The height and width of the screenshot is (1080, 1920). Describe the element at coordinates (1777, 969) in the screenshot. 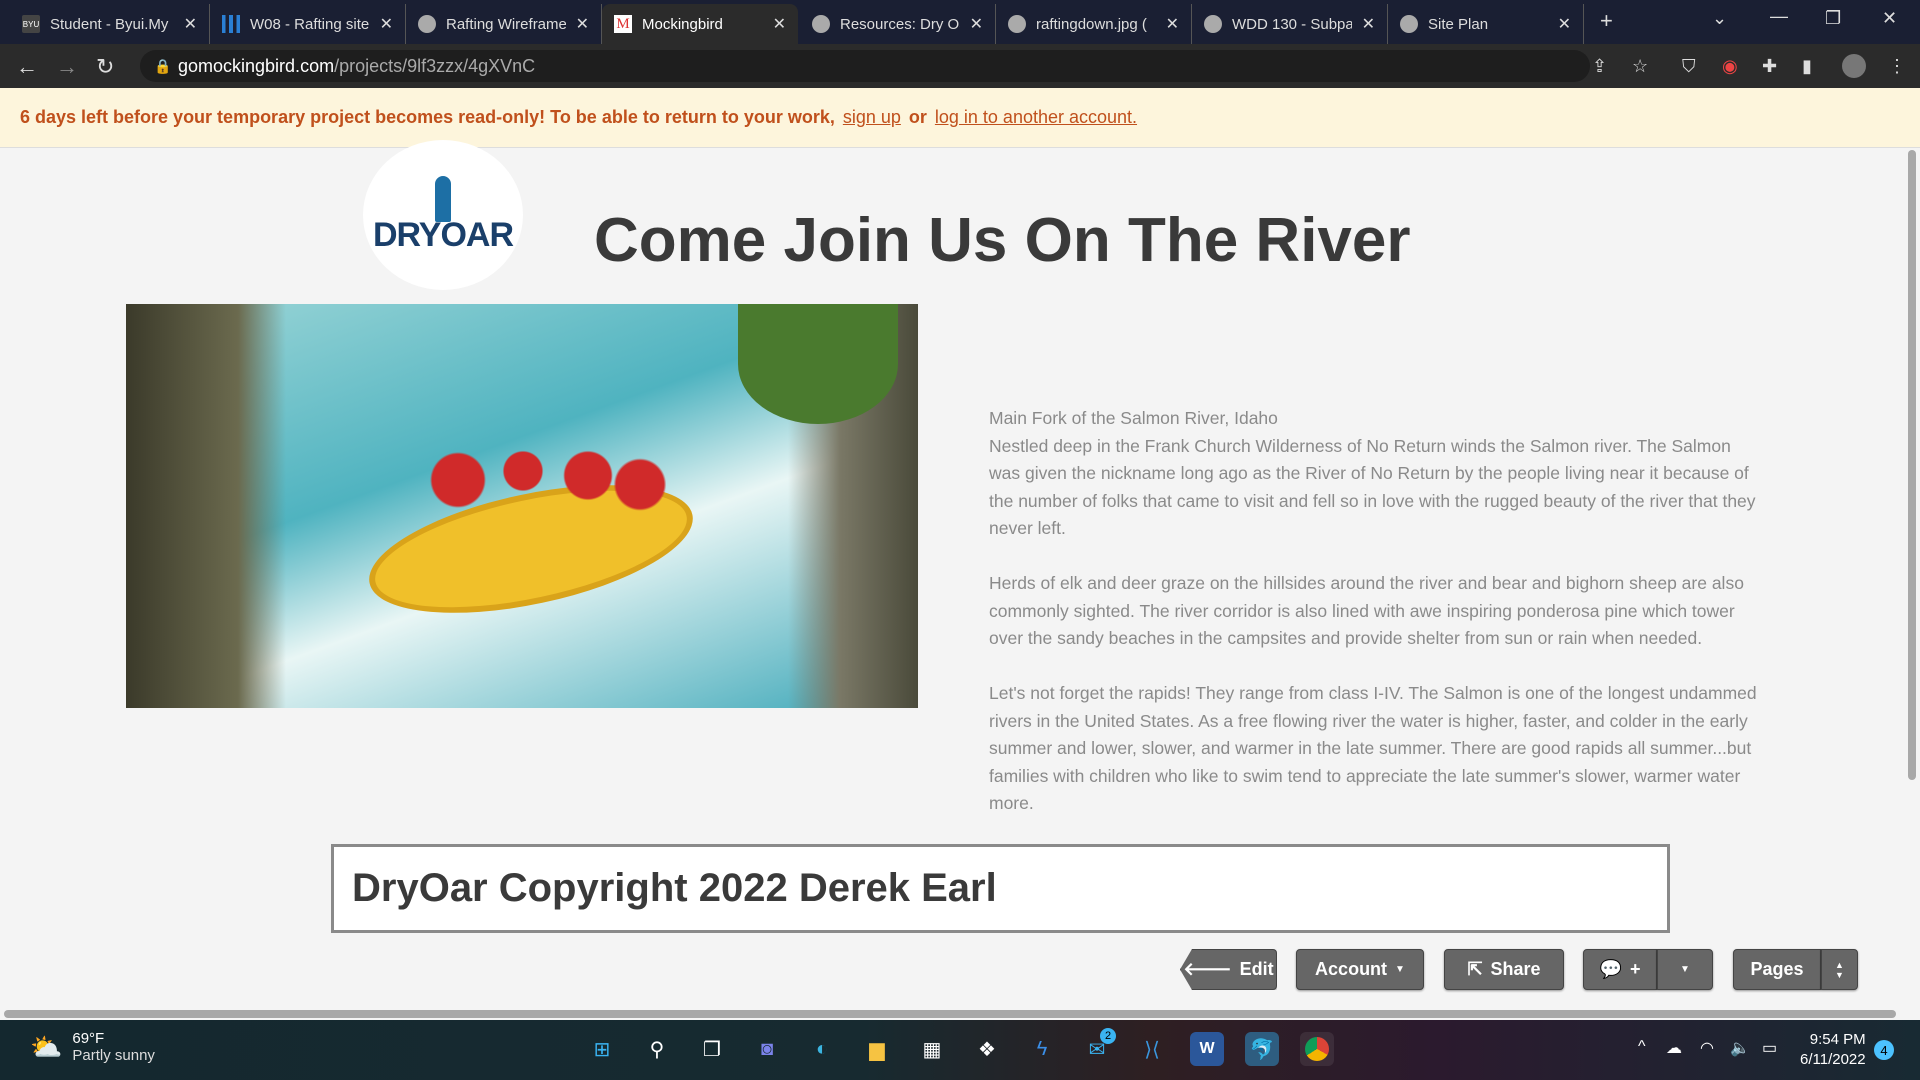

I see `pages-button: Pages` at that location.